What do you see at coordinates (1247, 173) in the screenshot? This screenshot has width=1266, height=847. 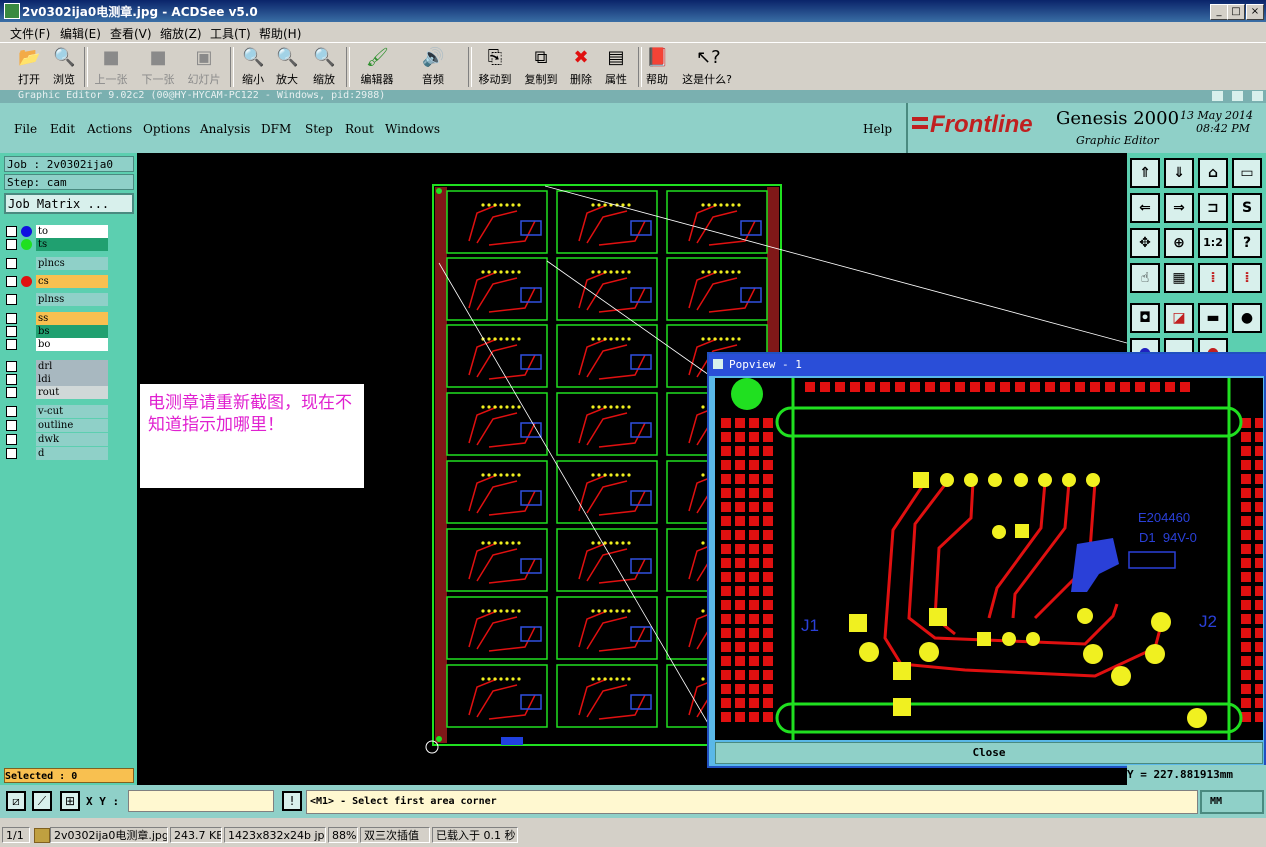 I see `window-icon: ▭` at bounding box center [1247, 173].